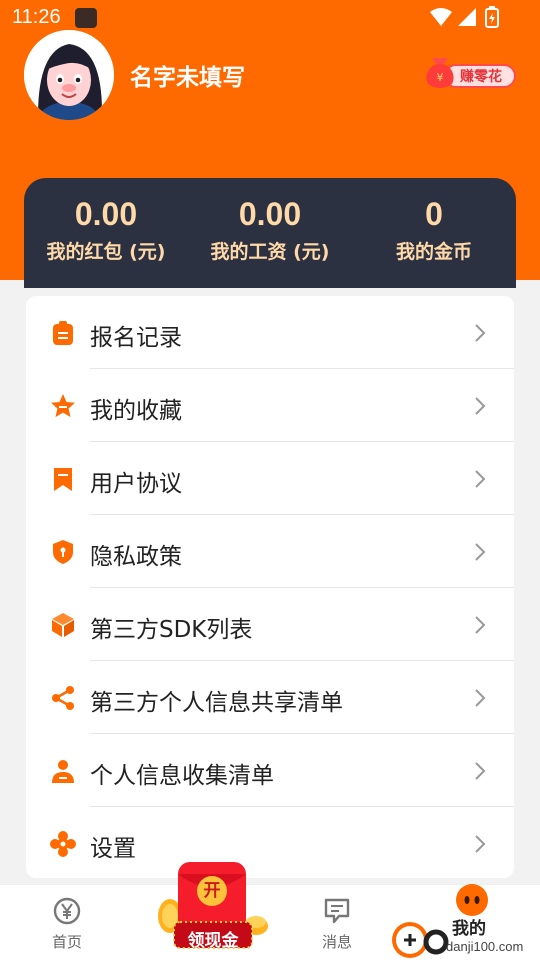 Image resolution: width=540 pixels, height=960 pixels. Describe the element at coordinates (433, 252) in the screenshot. I see `stat-label: 我的金币` at that location.